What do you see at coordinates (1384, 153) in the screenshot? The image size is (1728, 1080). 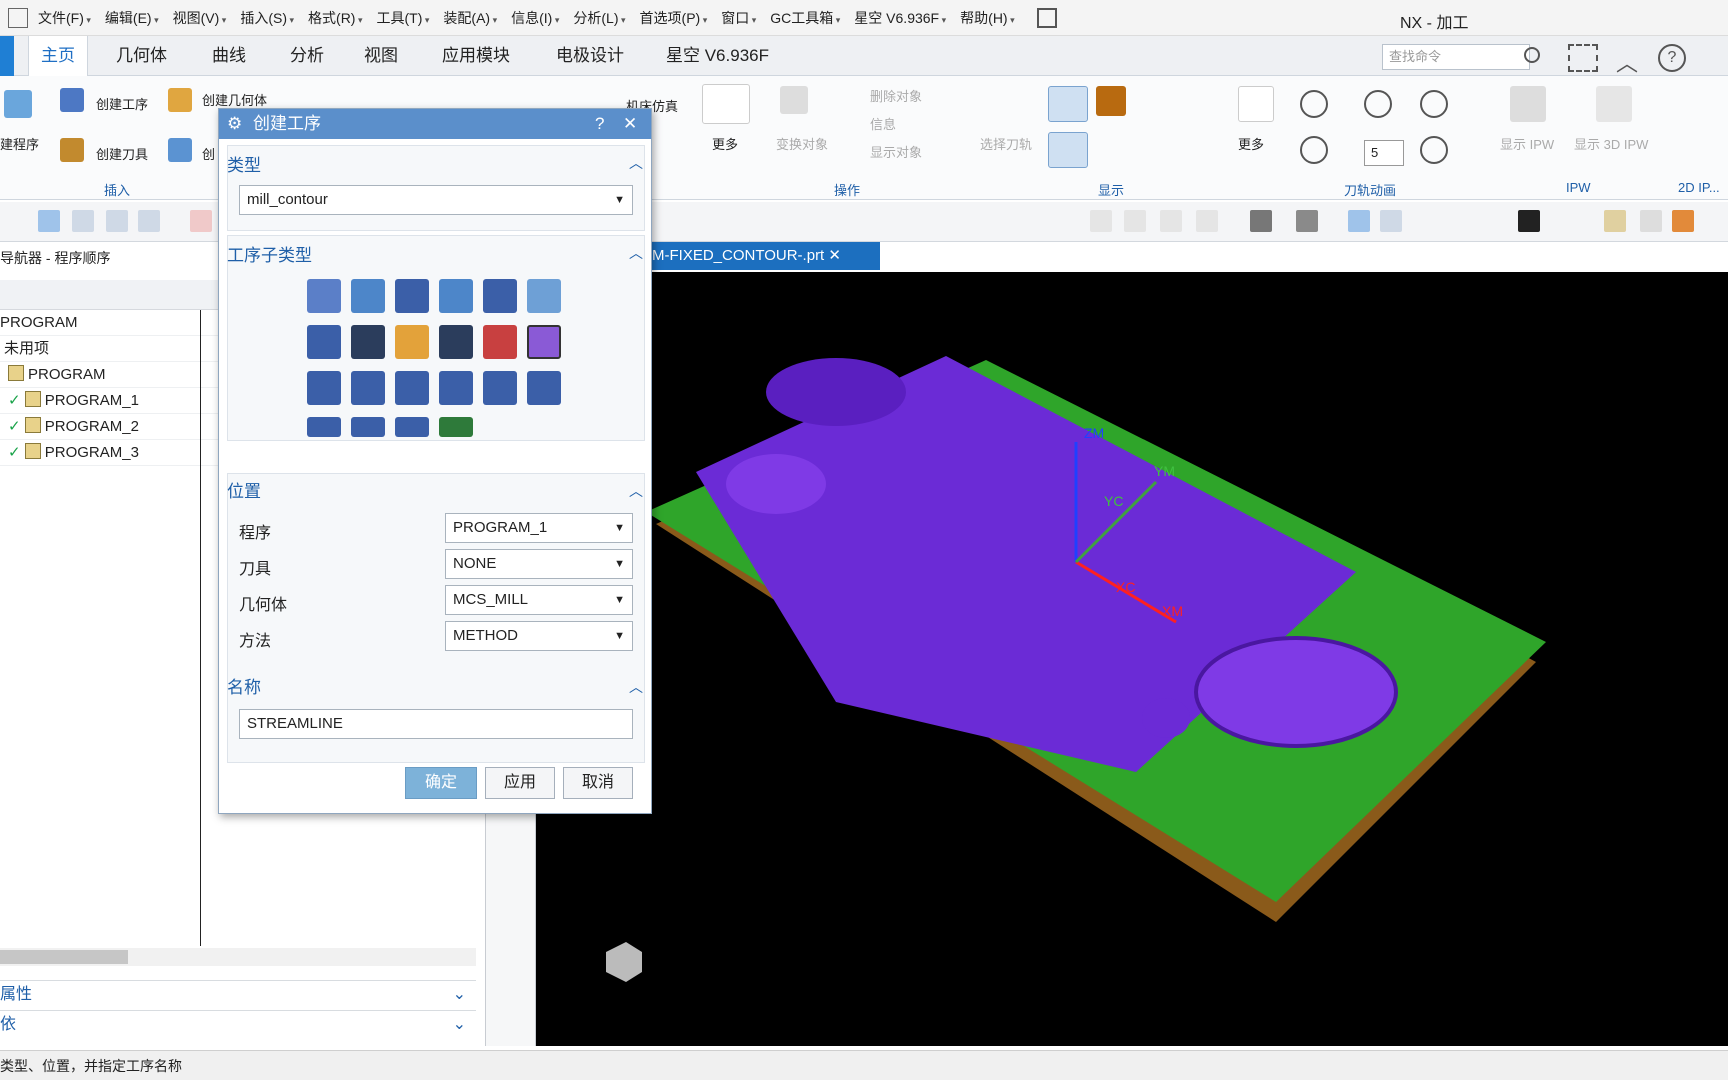 I see `speed-stepper: 5` at bounding box center [1384, 153].